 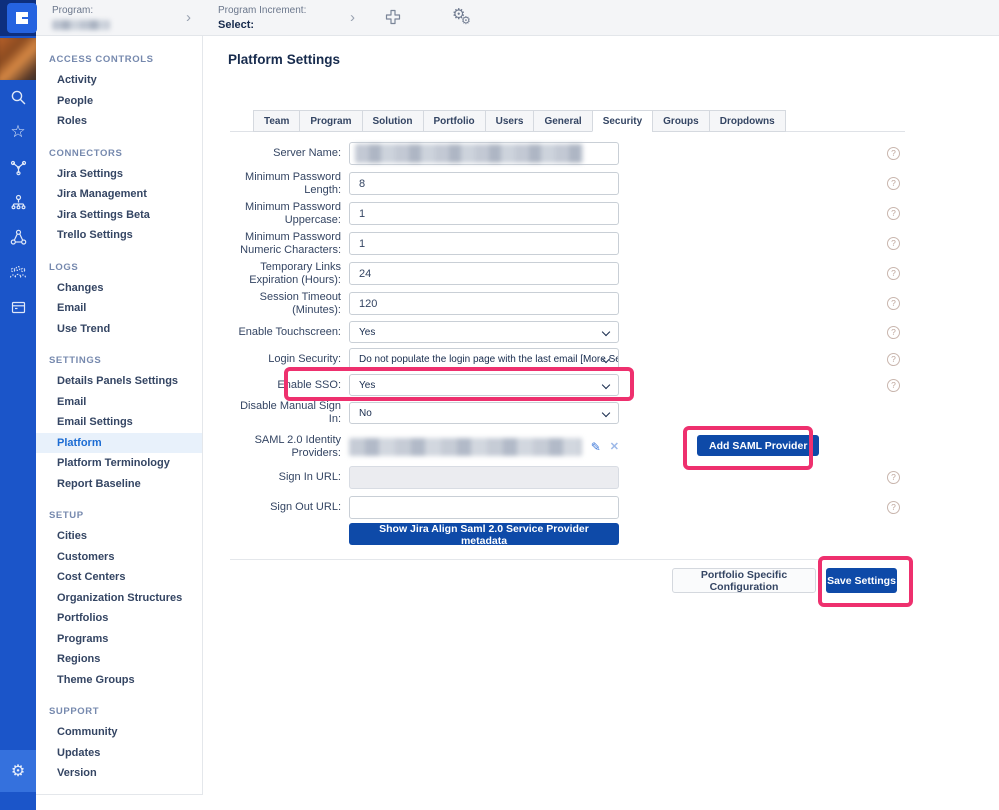 I want to click on tab-portfolio: Portfolio, so click(x=454, y=121).